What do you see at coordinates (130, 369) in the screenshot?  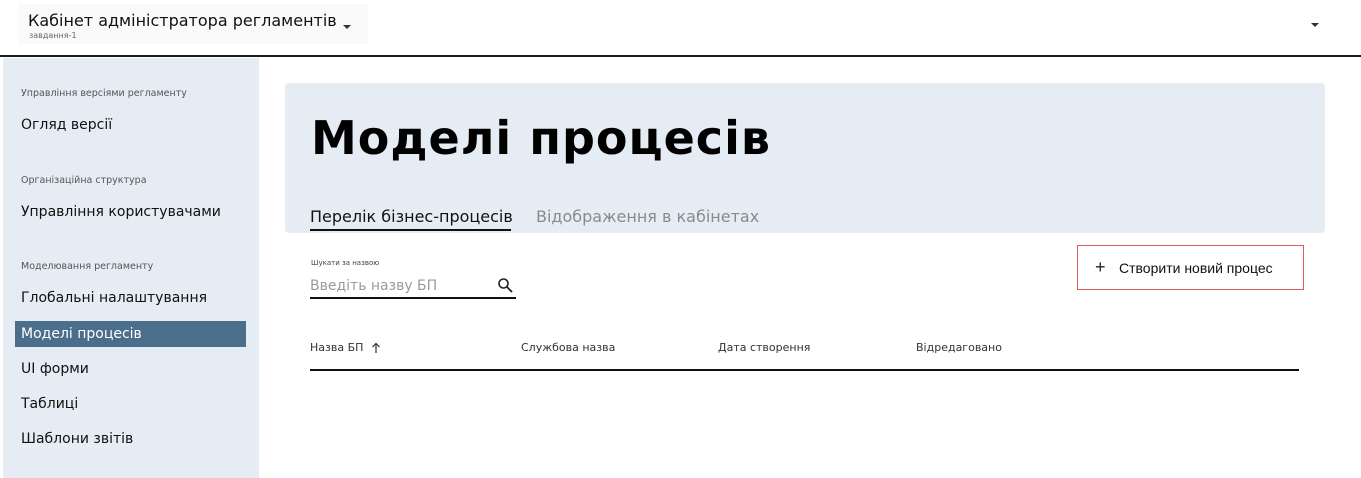 I see `sidebar-item-ui-forms: UI форми` at bounding box center [130, 369].